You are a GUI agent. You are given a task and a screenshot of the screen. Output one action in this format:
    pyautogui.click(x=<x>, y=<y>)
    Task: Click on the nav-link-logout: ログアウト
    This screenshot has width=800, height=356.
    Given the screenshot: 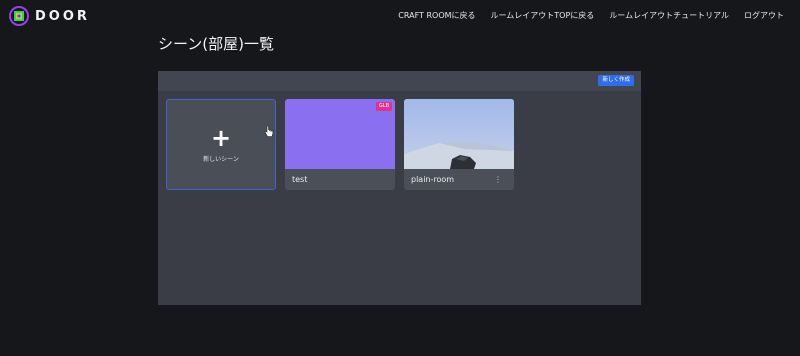 What is the action you would take?
    pyautogui.click(x=764, y=15)
    